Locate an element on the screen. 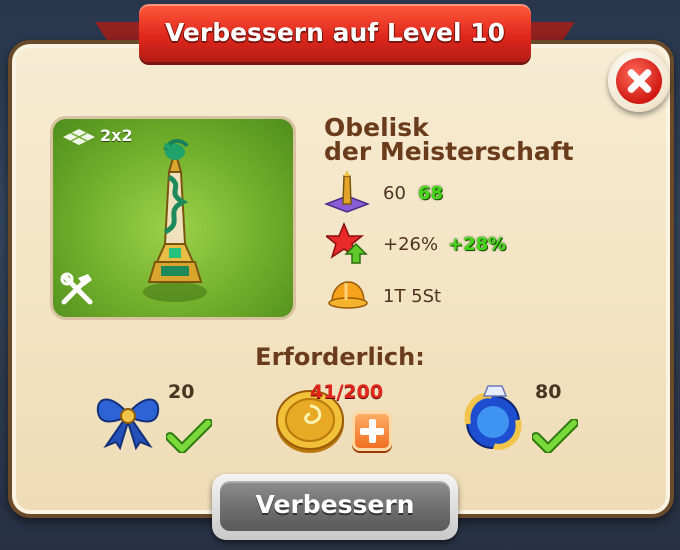  tile-size-icon is located at coordinates (79, 137).